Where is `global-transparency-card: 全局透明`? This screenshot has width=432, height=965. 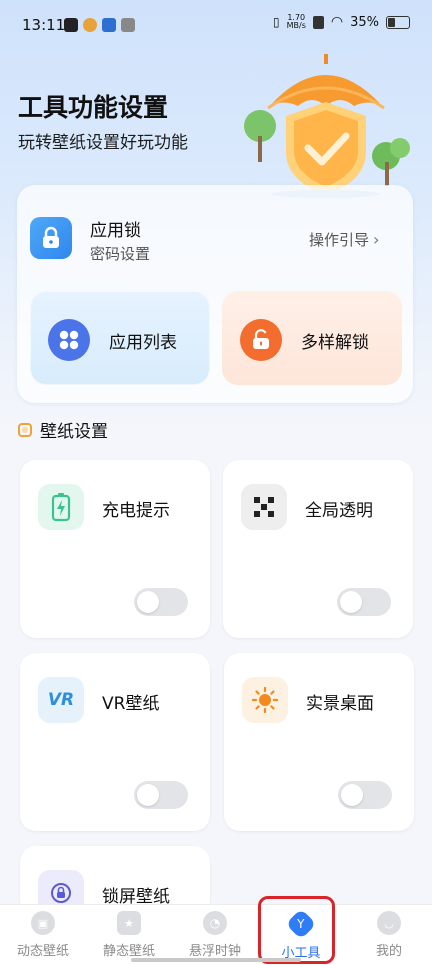
global-transparency-card: 全局透明 is located at coordinates (318, 549).